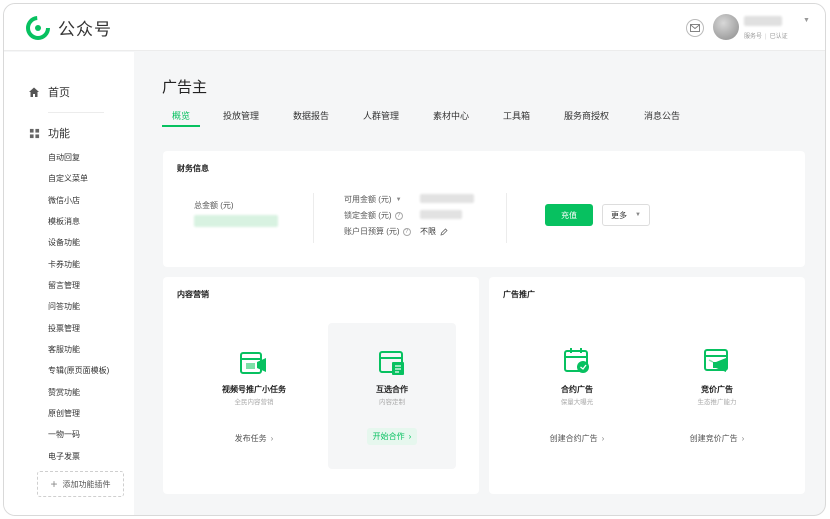  I want to click on tab-announcements: 消息公告, so click(662, 115).